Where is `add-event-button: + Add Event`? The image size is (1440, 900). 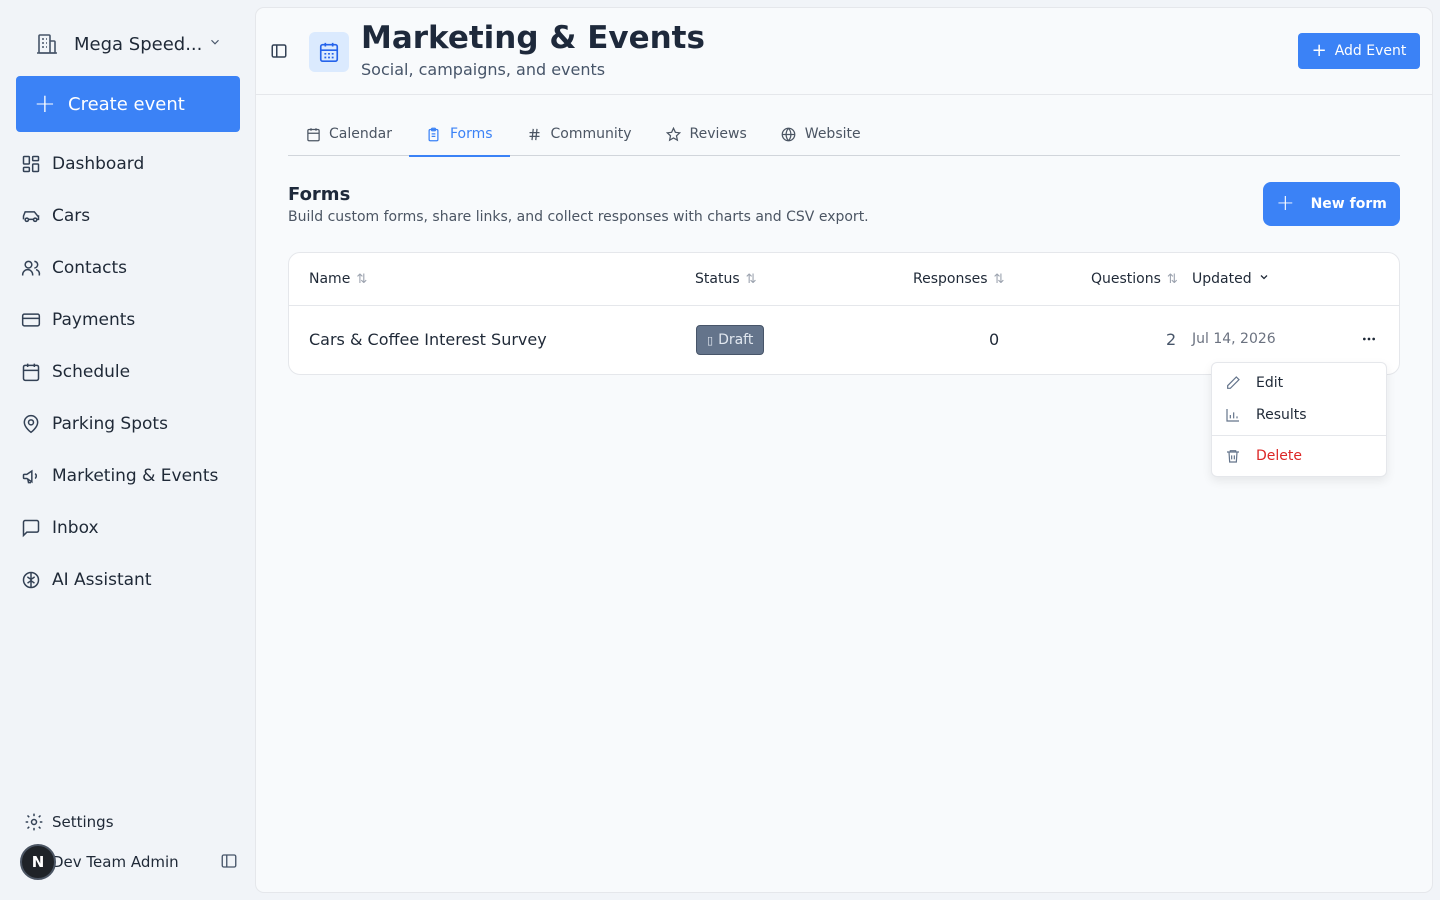 add-event-button: + Add Event is located at coordinates (1359, 51).